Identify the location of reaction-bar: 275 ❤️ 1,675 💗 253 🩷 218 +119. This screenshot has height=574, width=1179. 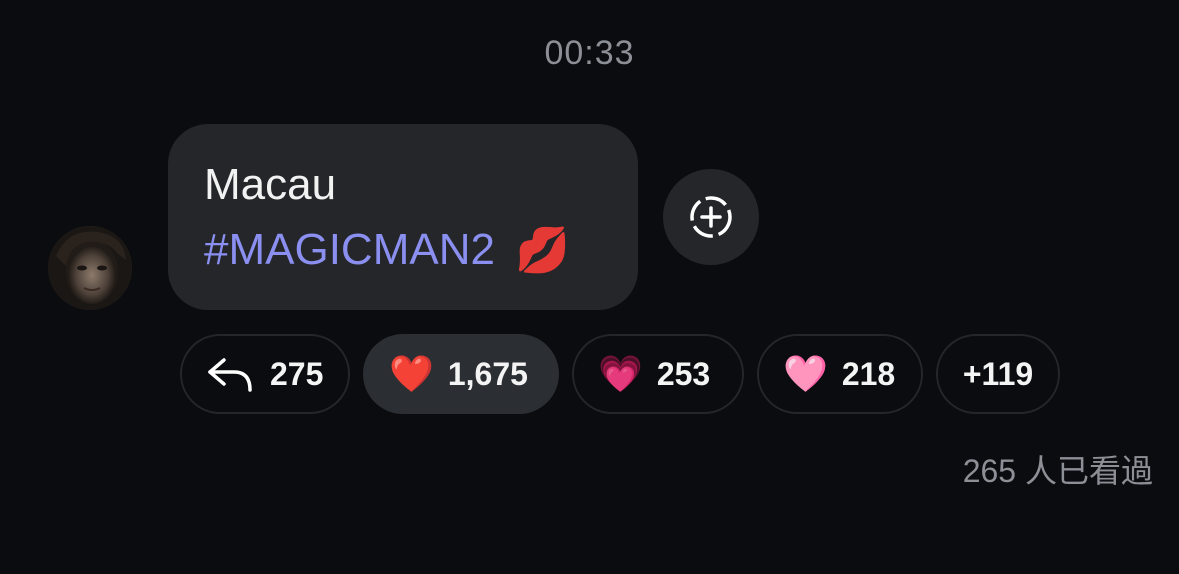
(620, 374).